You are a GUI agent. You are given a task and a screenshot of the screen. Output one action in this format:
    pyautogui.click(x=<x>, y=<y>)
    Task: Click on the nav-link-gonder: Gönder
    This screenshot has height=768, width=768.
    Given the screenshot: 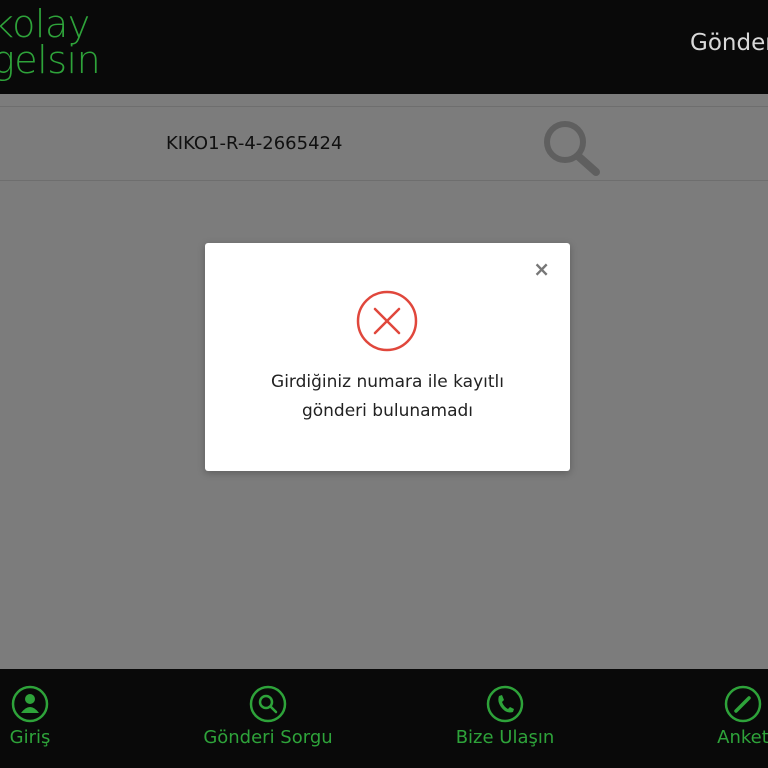 What is the action you would take?
    pyautogui.click(x=729, y=43)
    